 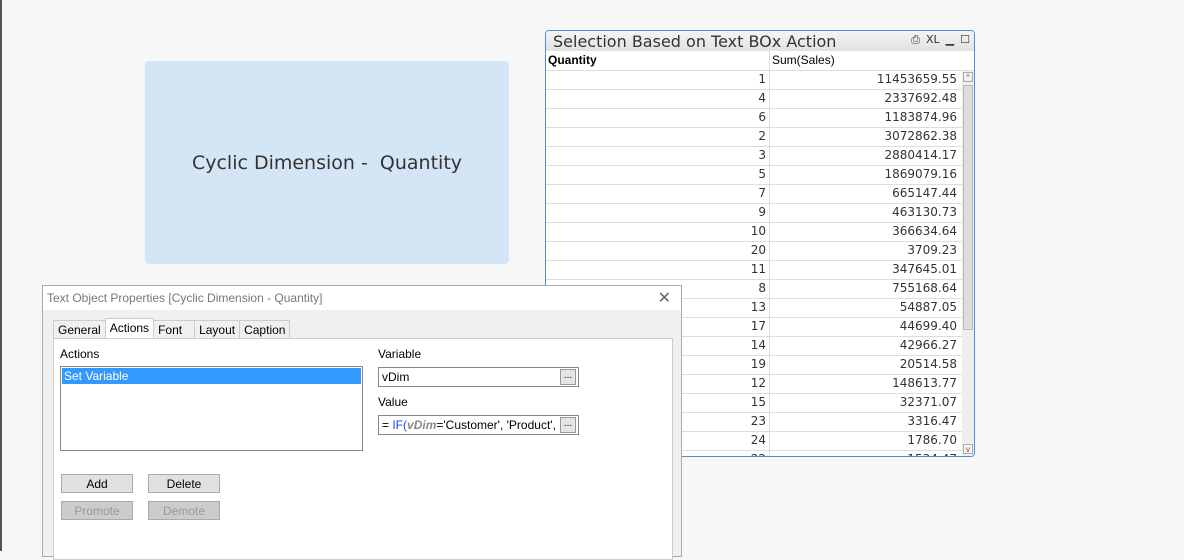 What do you see at coordinates (695, 41) in the screenshot?
I see `table-title: Selection Based on Text BOx Action` at bounding box center [695, 41].